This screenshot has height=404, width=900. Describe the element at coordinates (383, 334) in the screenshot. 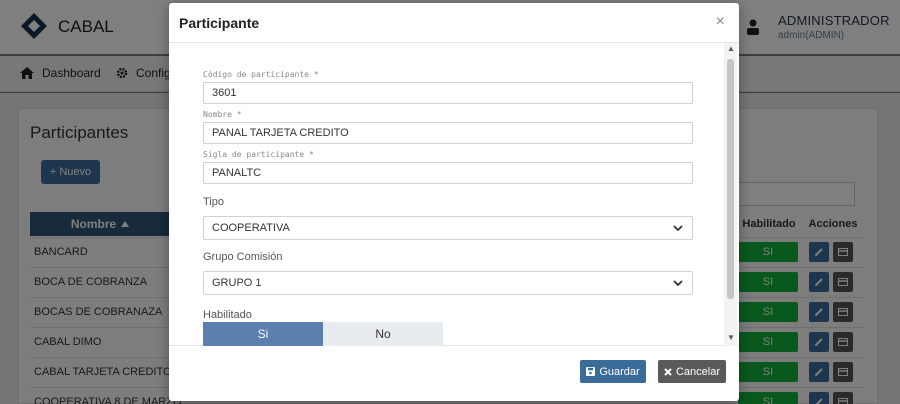

I see `habilitado-no-option: No` at that location.